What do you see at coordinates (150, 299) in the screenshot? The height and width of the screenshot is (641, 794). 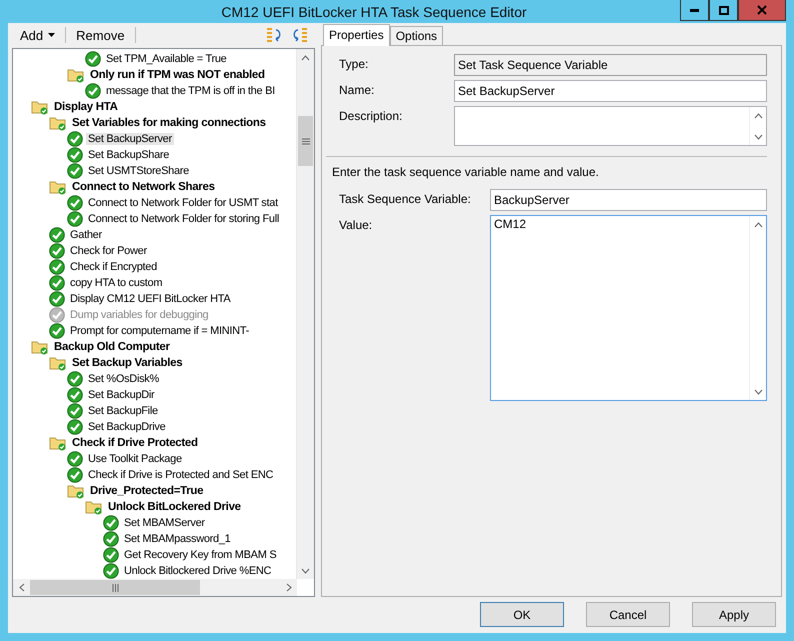 I see `tree-item: Display CM12 UEFI BitLocker HTA` at bounding box center [150, 299].